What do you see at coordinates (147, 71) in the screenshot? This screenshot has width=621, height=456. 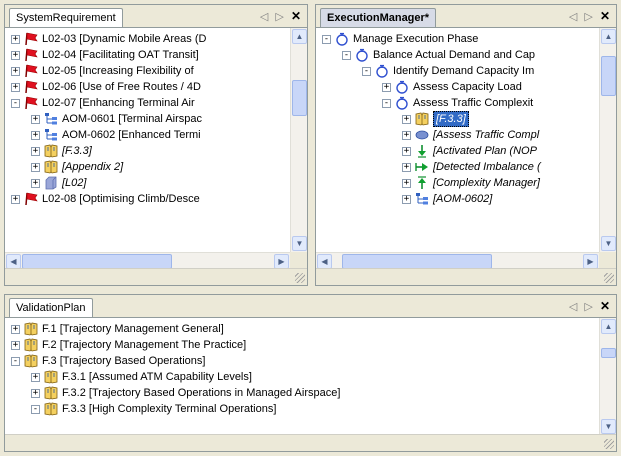 I see `tree-row: + L02-05 [Increasing Flexibility of` at bounding box center [147, 71].